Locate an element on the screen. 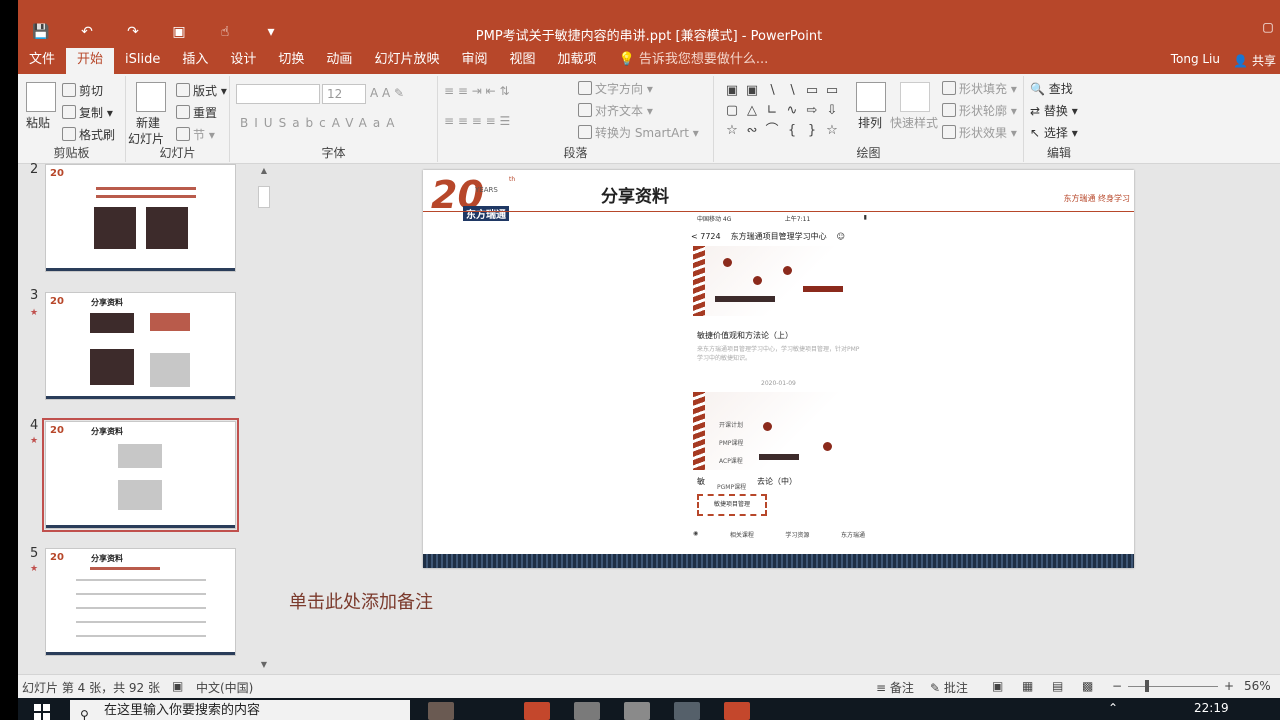 This screenshot has height=720, width=1280. scroll-up-icon: ▲ is located at coordinates (264, 170).